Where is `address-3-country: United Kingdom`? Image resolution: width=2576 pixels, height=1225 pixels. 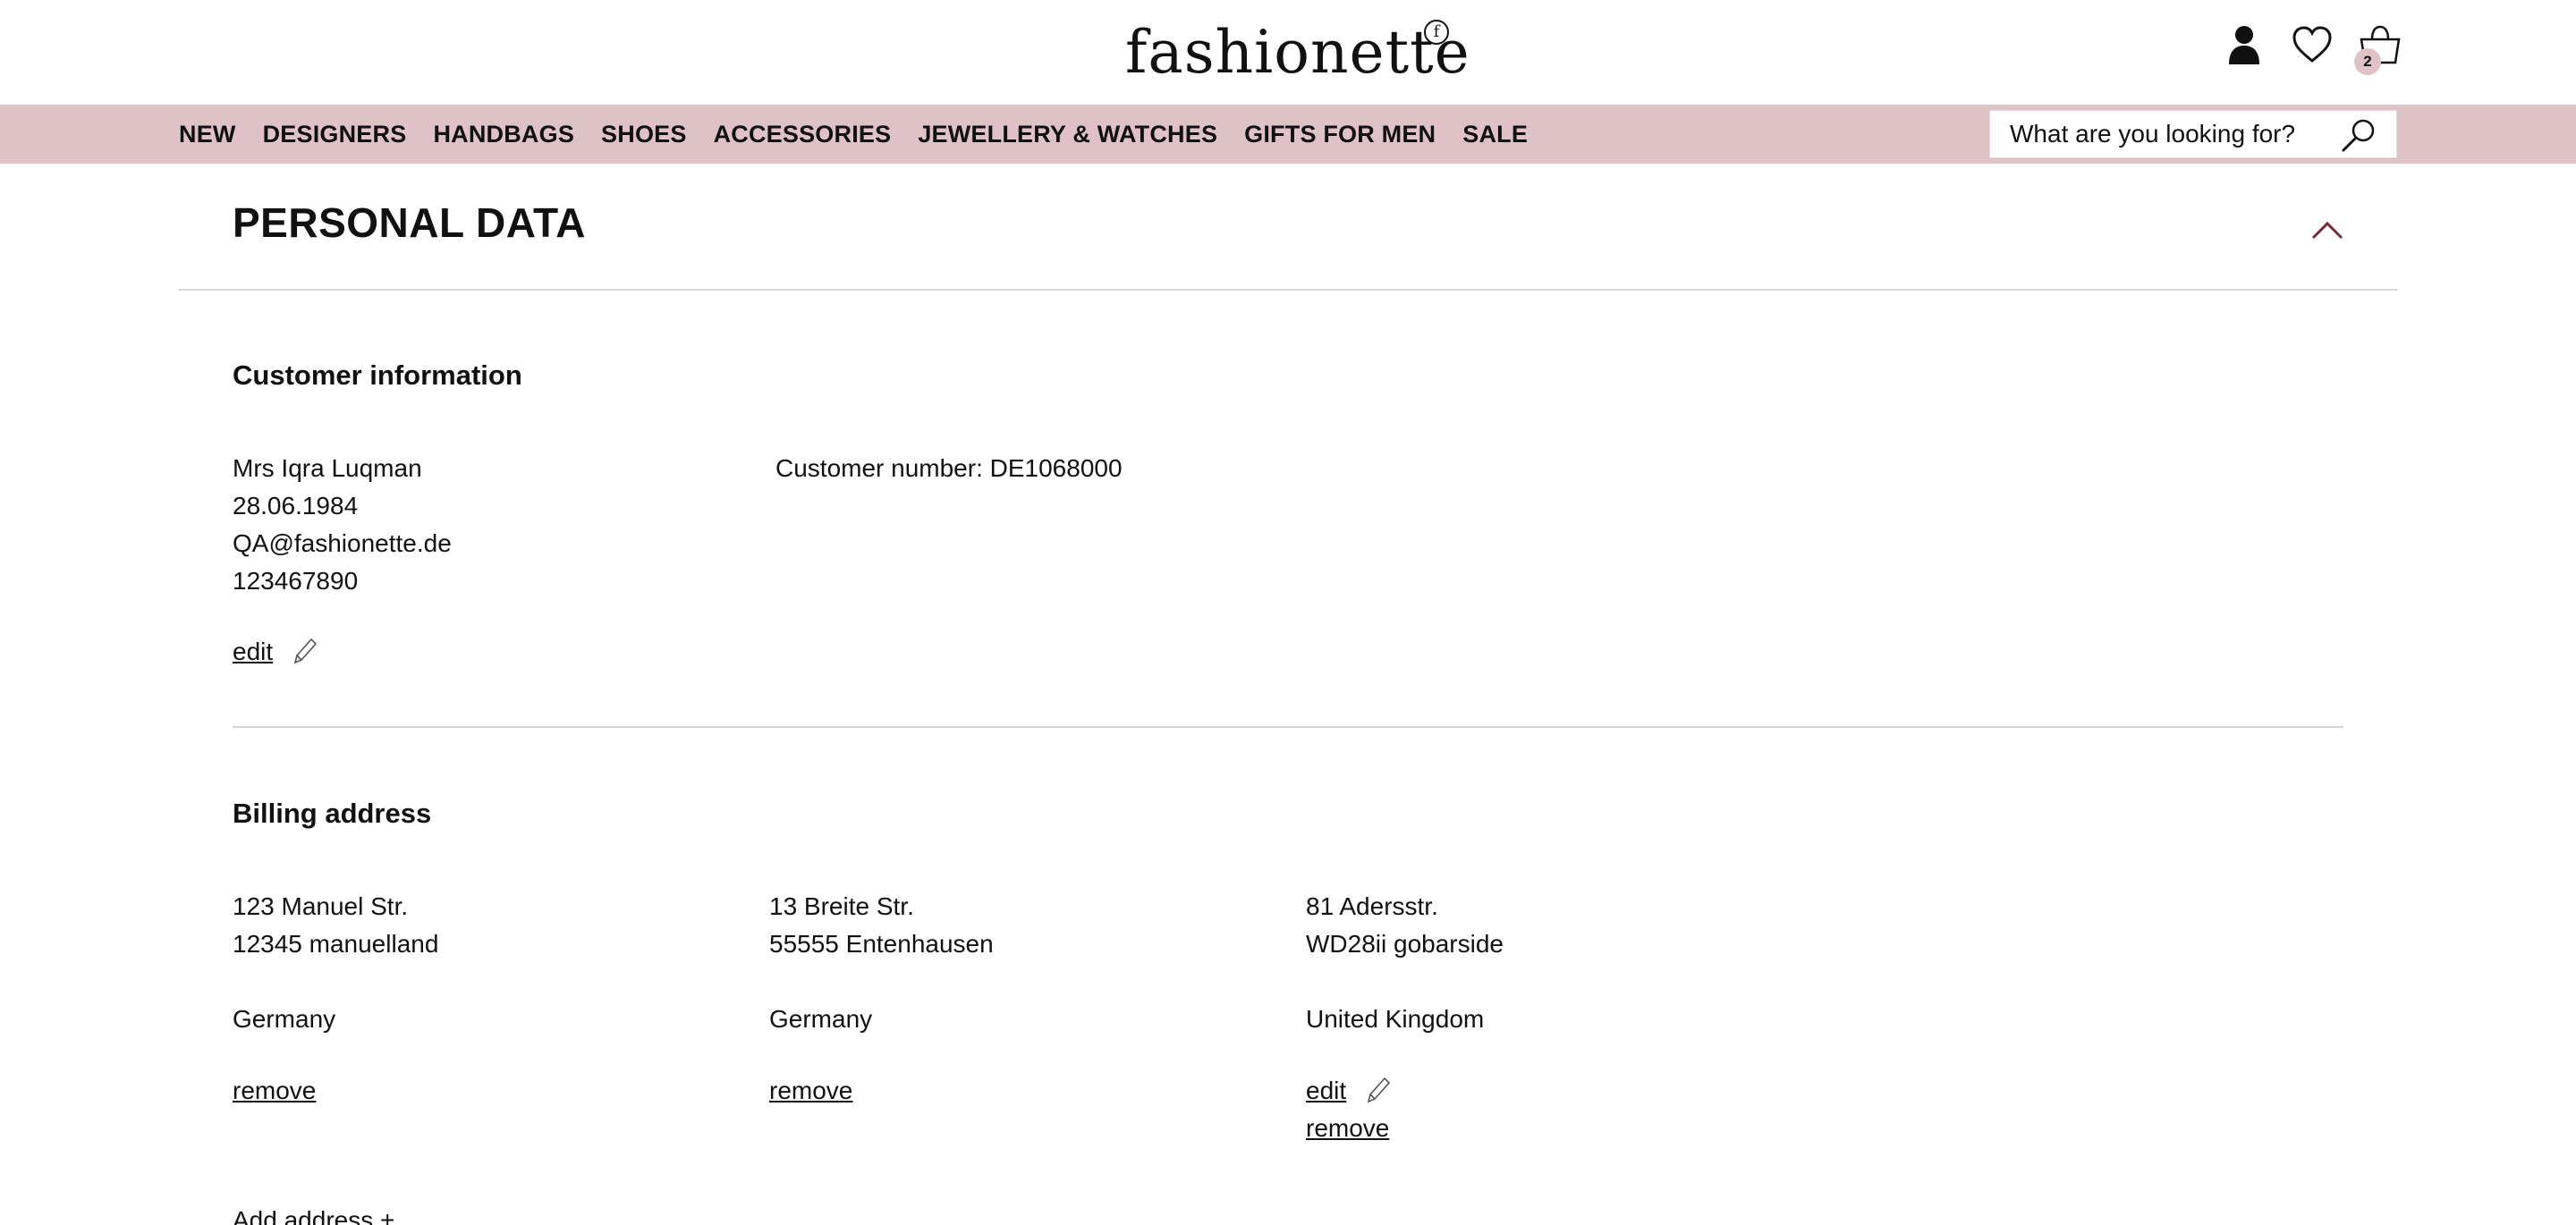
address-3-country: United Kingdom is located at coordinates (1395, 1019).